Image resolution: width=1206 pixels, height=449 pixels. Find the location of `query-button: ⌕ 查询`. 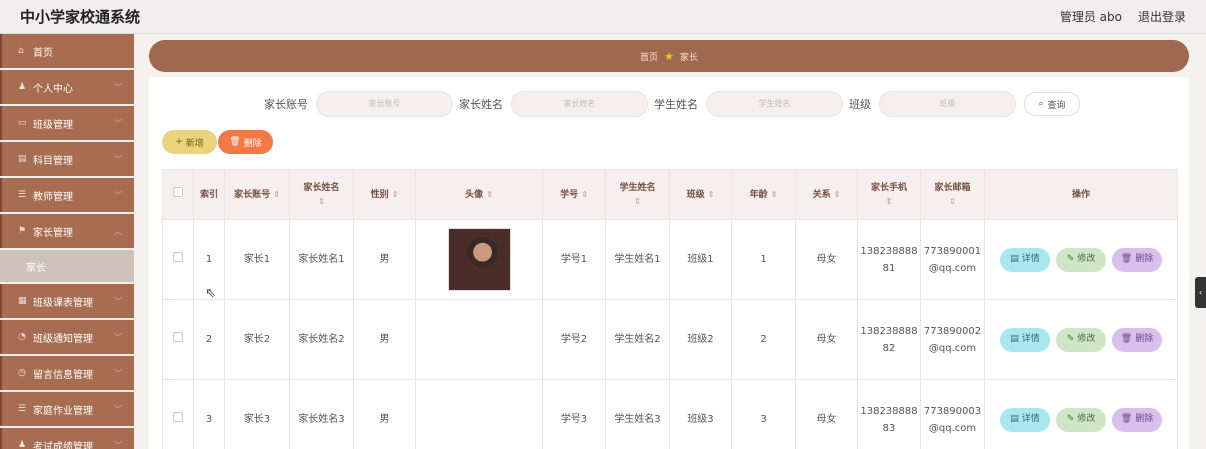

query-button: ⌕ 查询 is located at coordinates (1052, 104).